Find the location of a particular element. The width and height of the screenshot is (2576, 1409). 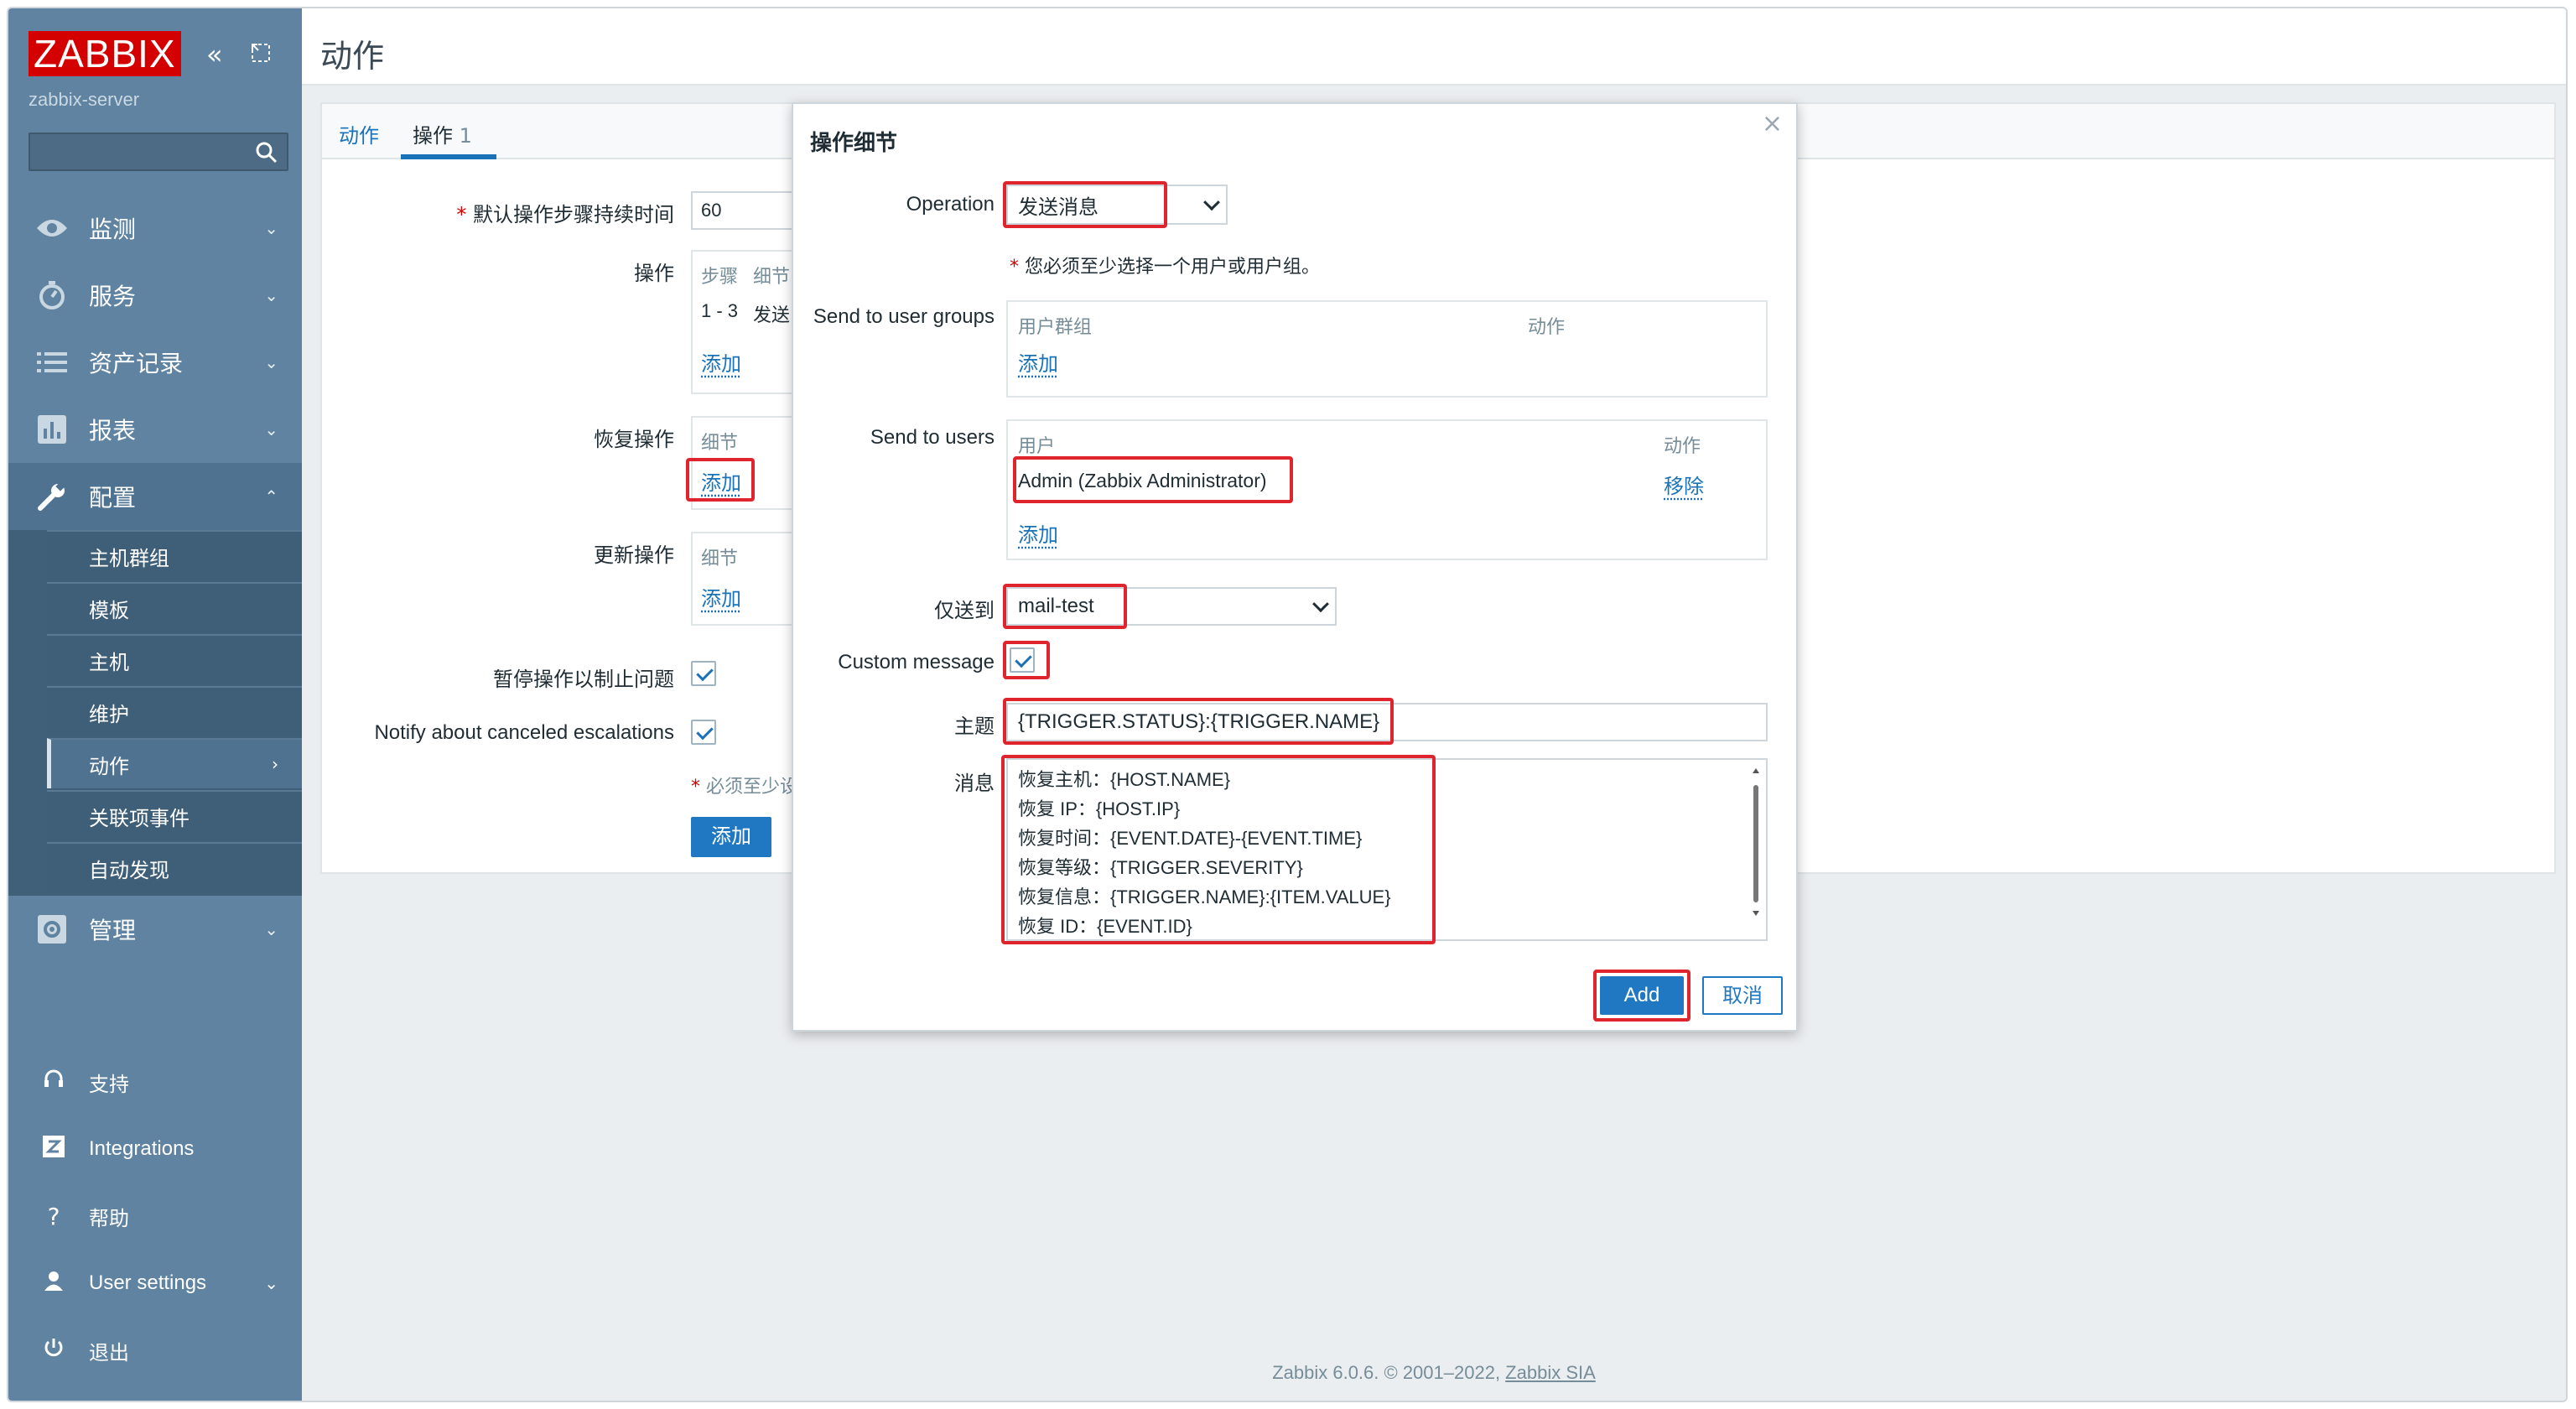

power-icon is located at coordinates (54, 1351).